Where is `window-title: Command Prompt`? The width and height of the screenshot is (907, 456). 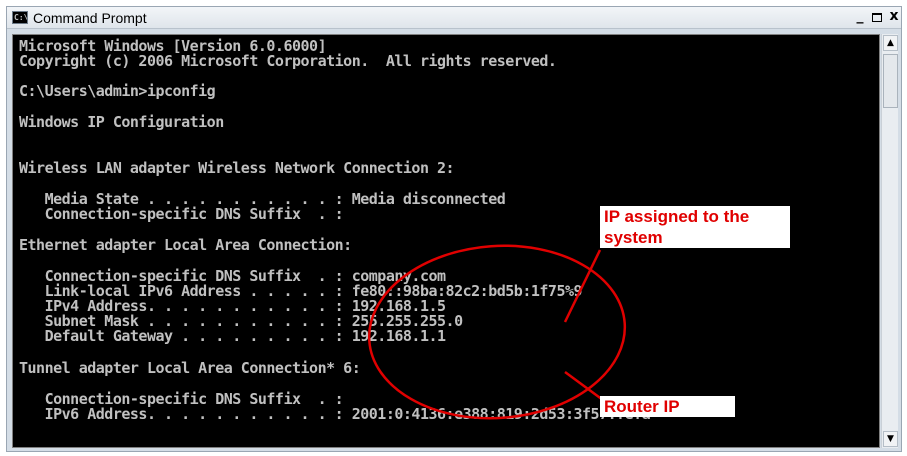 window-title: Command Prompt is located at coordinates (90, 18).